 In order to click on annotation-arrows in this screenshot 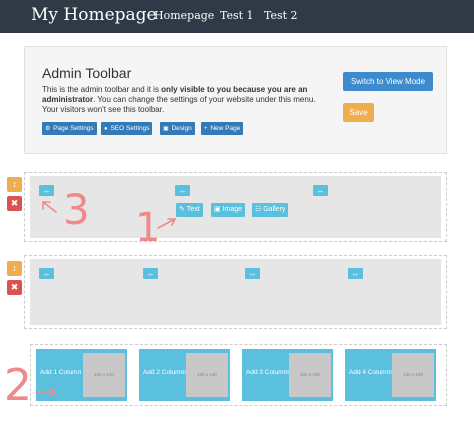, I will do `click(106, 299)`.